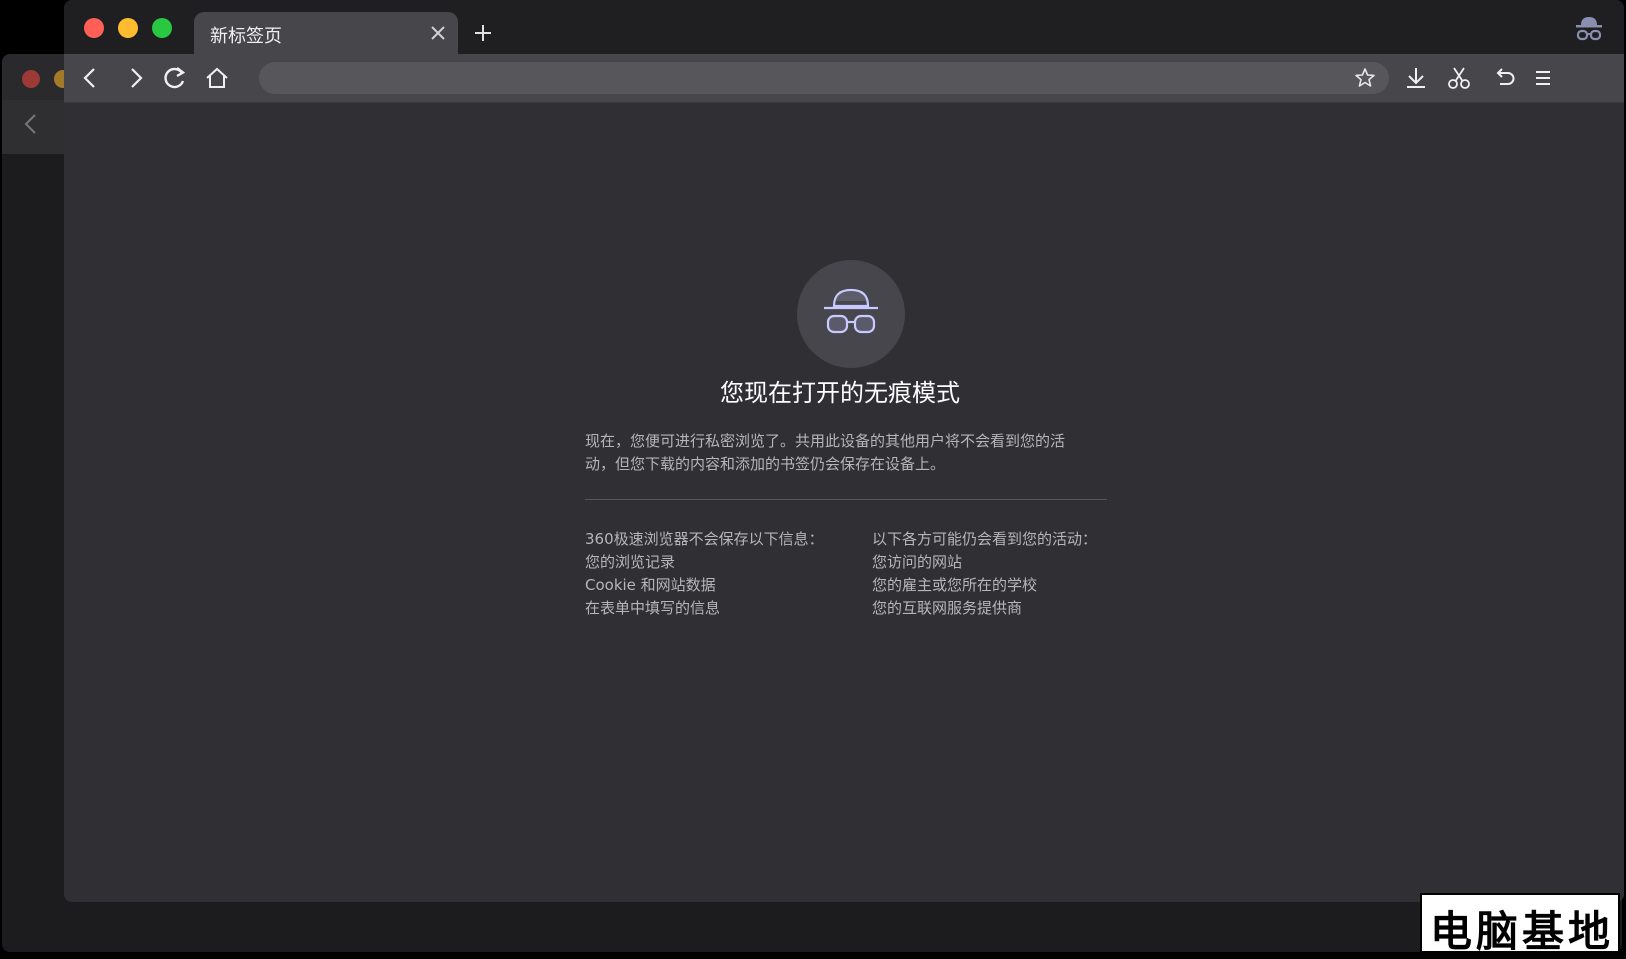  What do you see at coordinates (217, 78) in the screenshot?
I see `home-icon` at bounding box center [217, 78].